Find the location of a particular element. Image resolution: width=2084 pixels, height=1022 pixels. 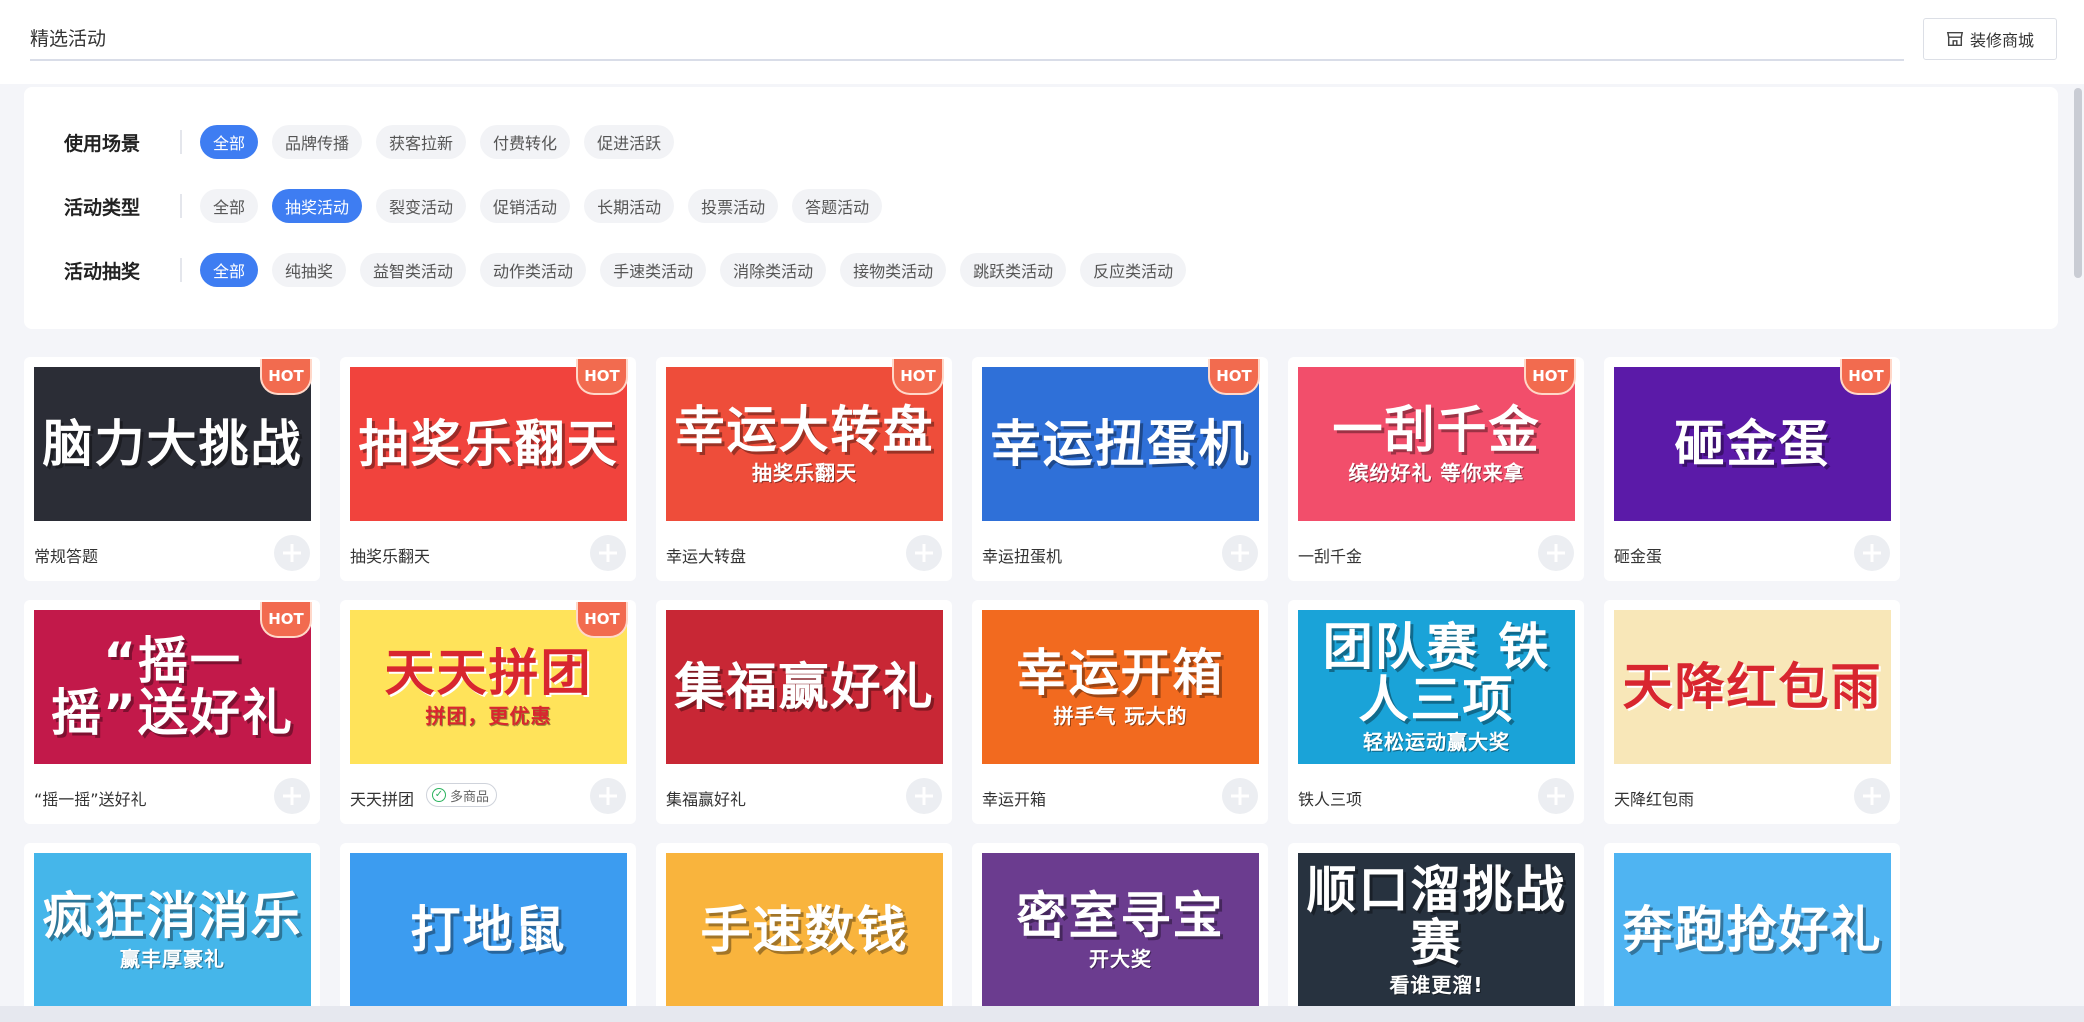

thumbnail-art-text: 顺口溜挑战赛 is located at coordinates (1436, 916).